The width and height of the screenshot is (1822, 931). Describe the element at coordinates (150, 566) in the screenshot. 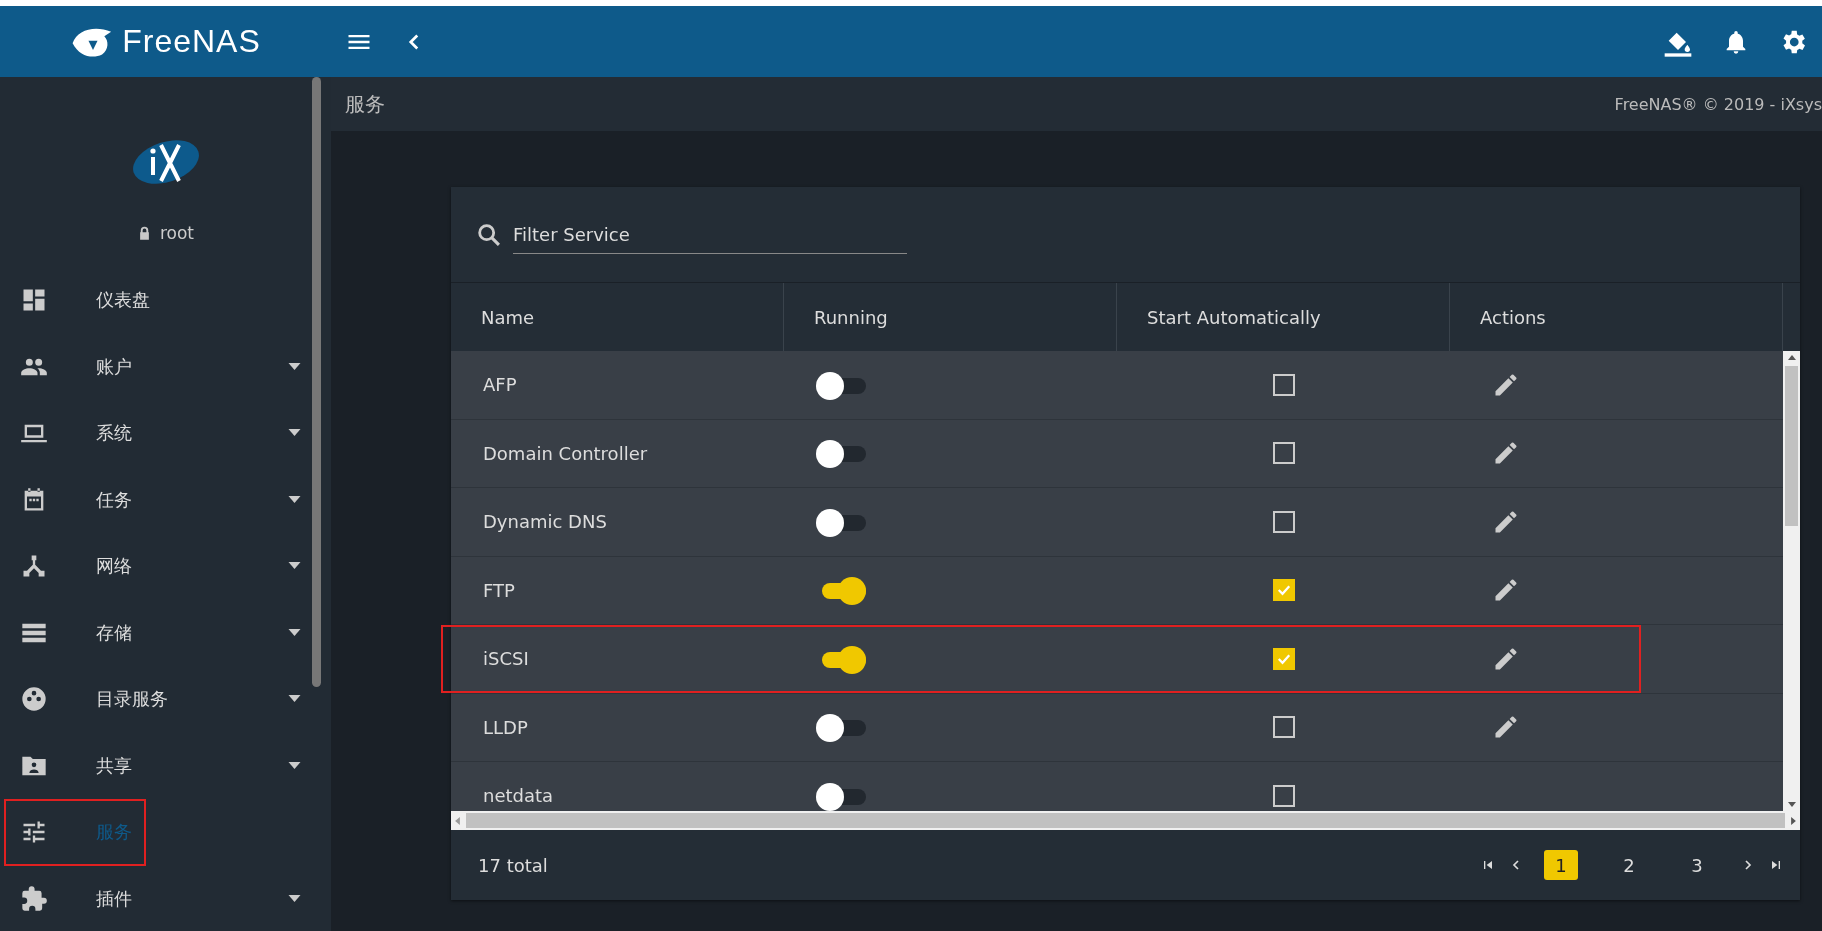

I see `sidebar-item: 网络` at that location.